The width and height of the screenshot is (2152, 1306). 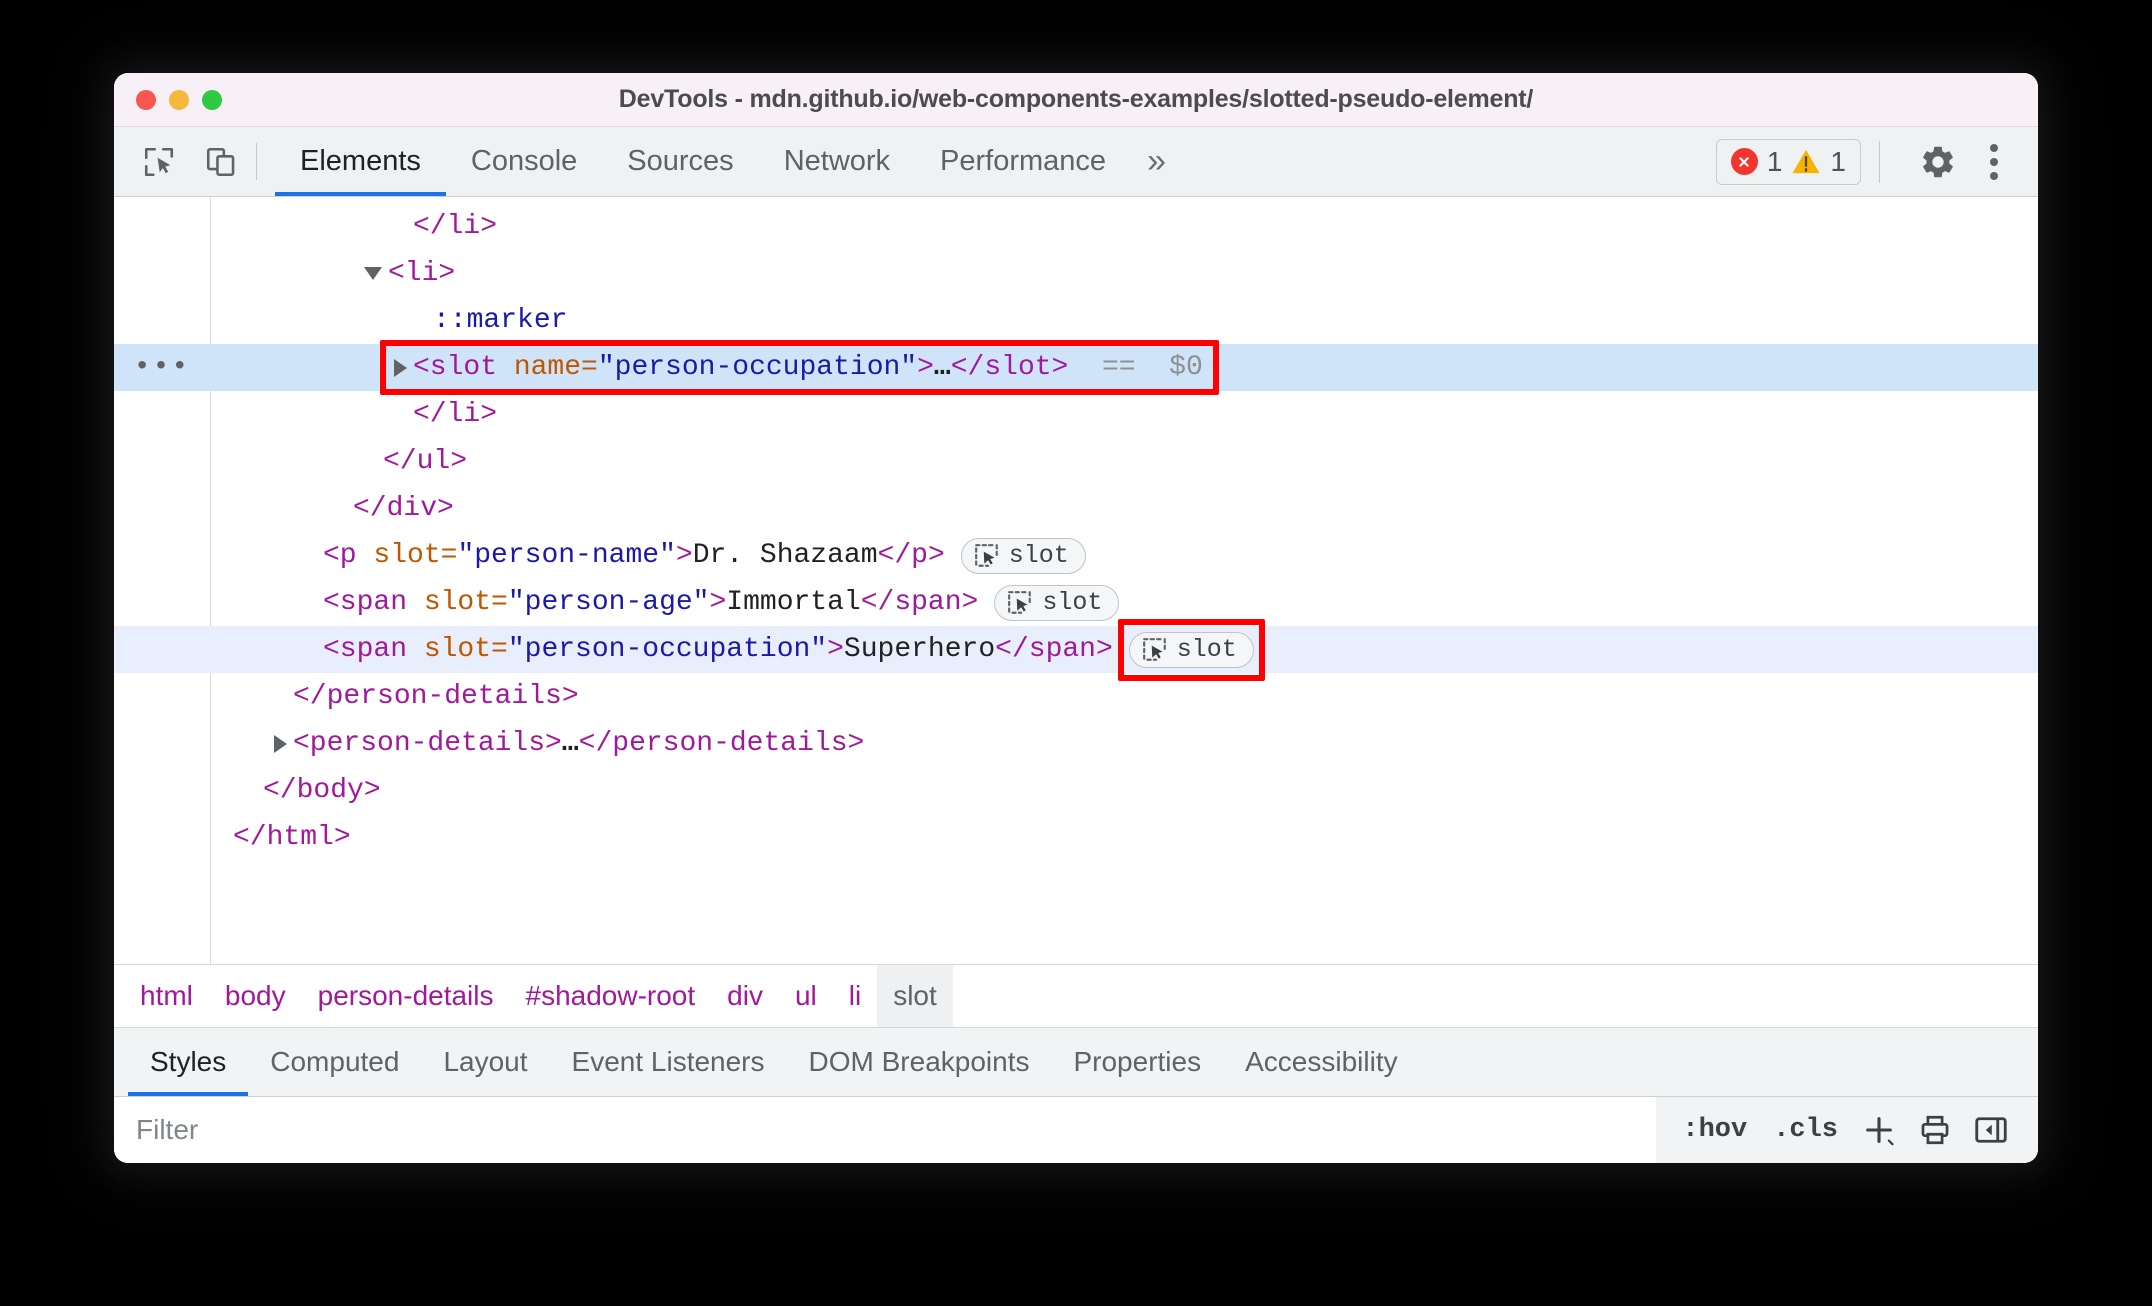 I want to click on kebab-dot, so click(x=1994, y=161).